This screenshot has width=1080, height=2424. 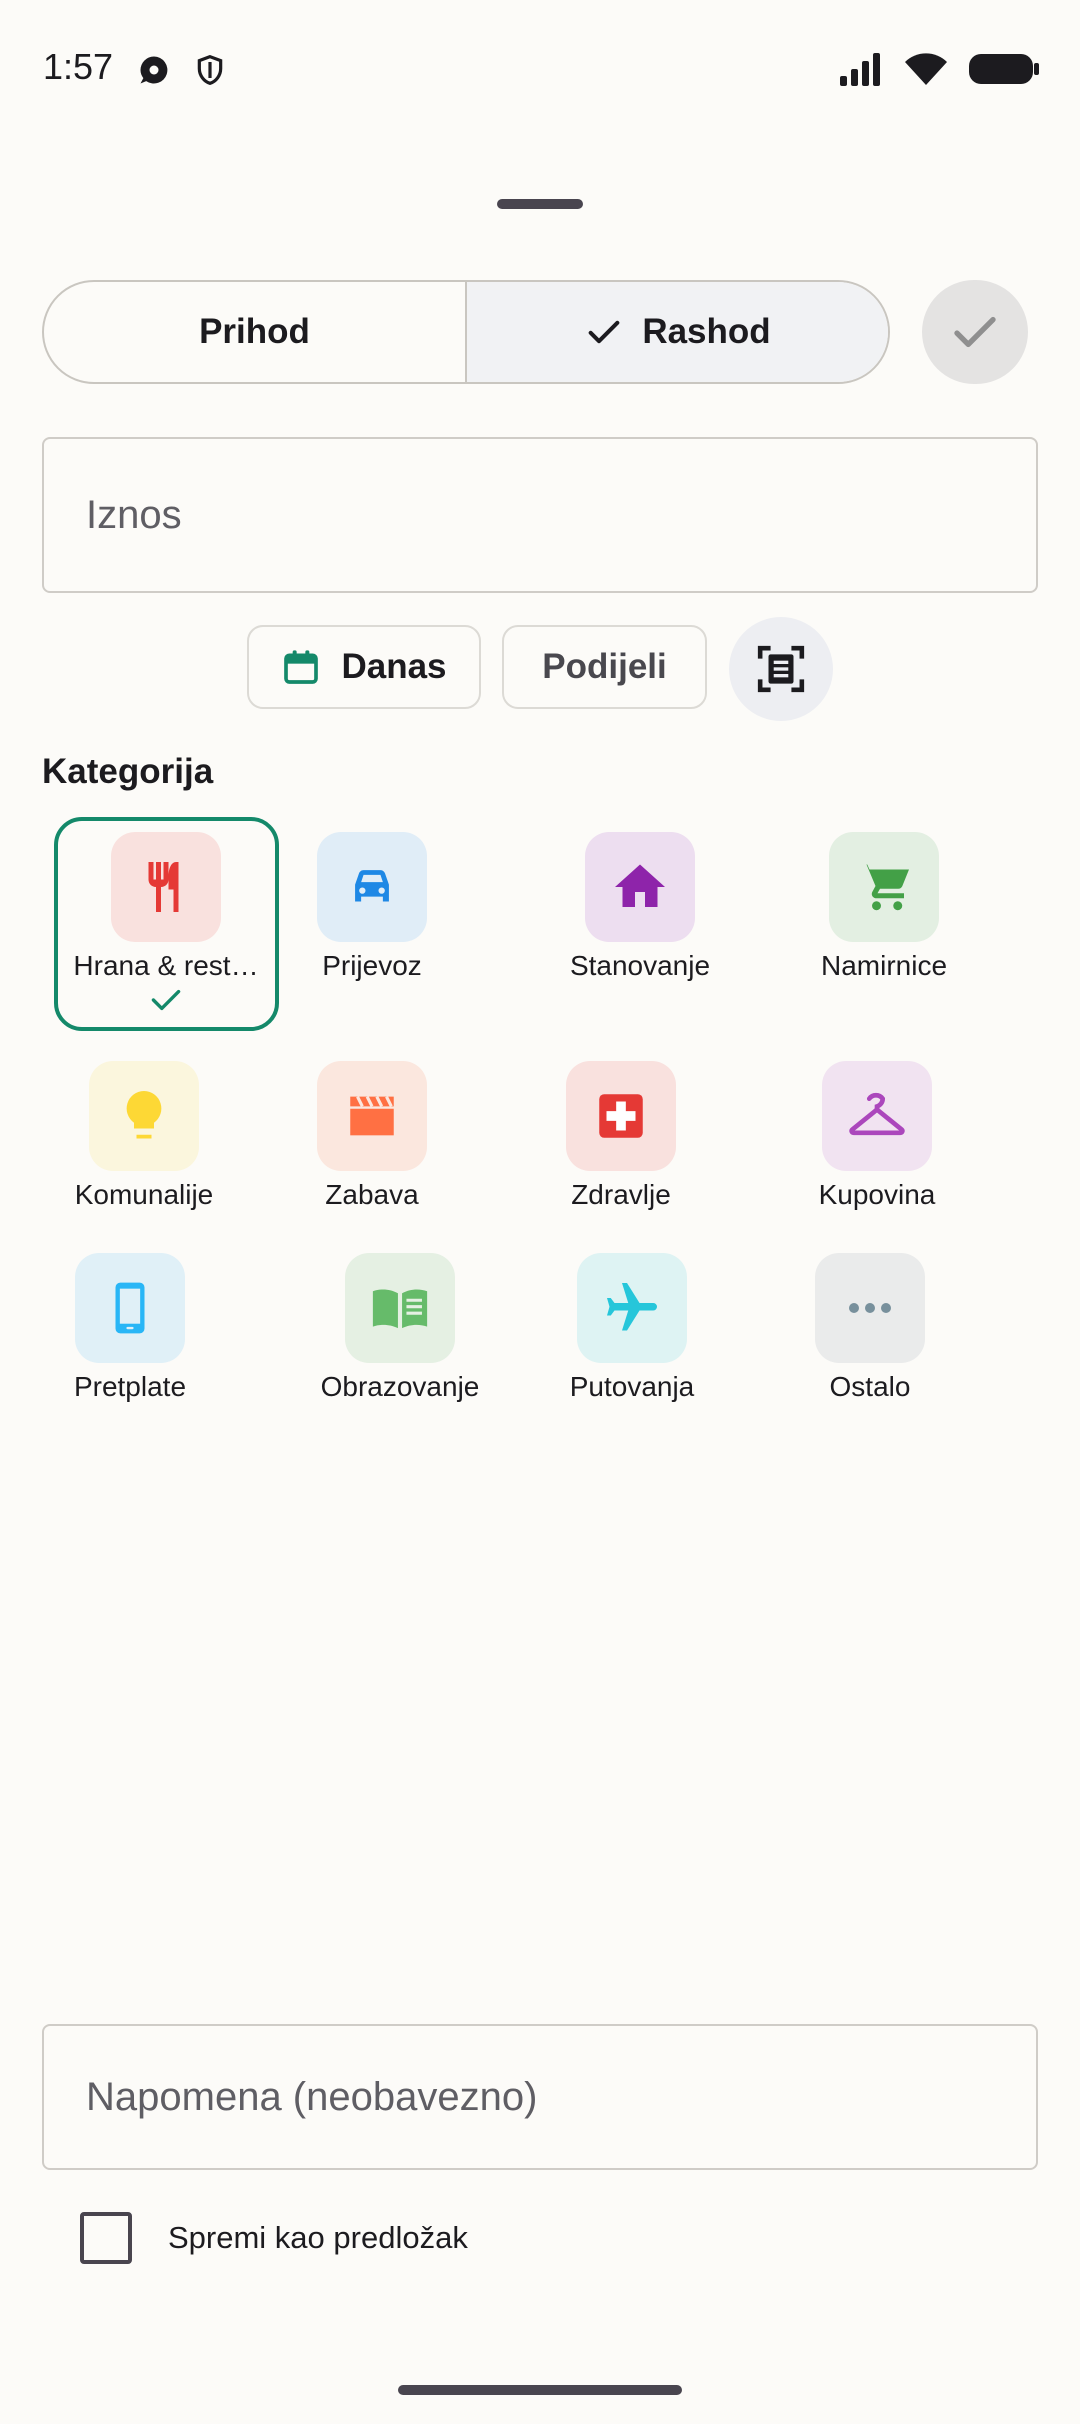 What do you see at coordinates (926, 69) in the screenshot?
I see `wifi-icon` at bounding box center [926, 69].